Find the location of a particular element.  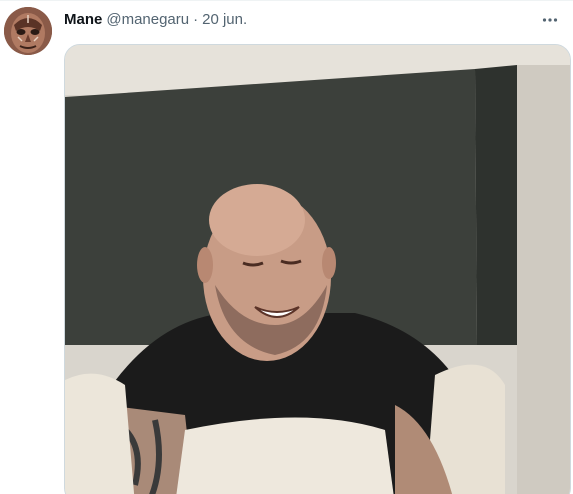

author-avatar is located at coordinates (28, 31).